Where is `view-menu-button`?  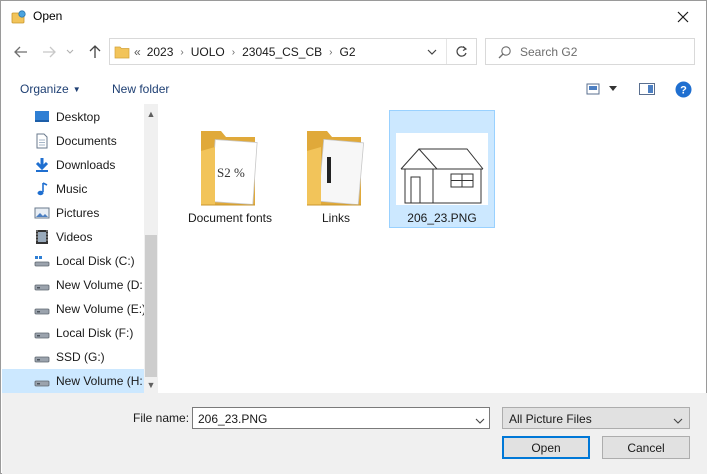
view-menu-button is located at coordinates (613, 89).